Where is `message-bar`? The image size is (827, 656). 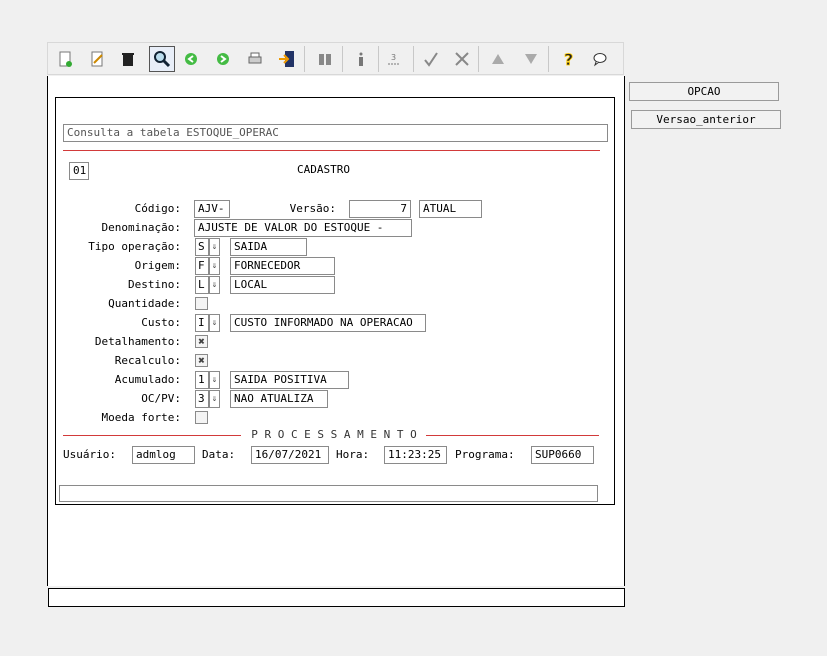
message-bar is located at coordinates (328, 493).